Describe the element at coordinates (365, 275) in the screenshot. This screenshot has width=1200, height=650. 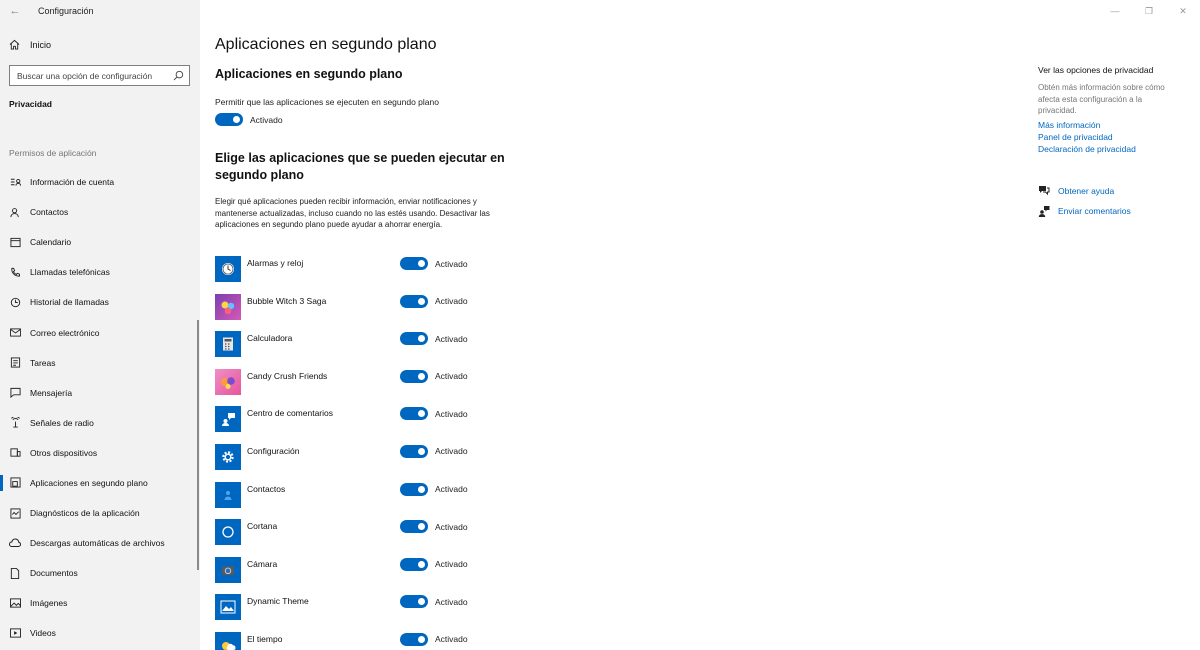
I see `app-row-alarms: Alarmas y reloj Activado` at that location.